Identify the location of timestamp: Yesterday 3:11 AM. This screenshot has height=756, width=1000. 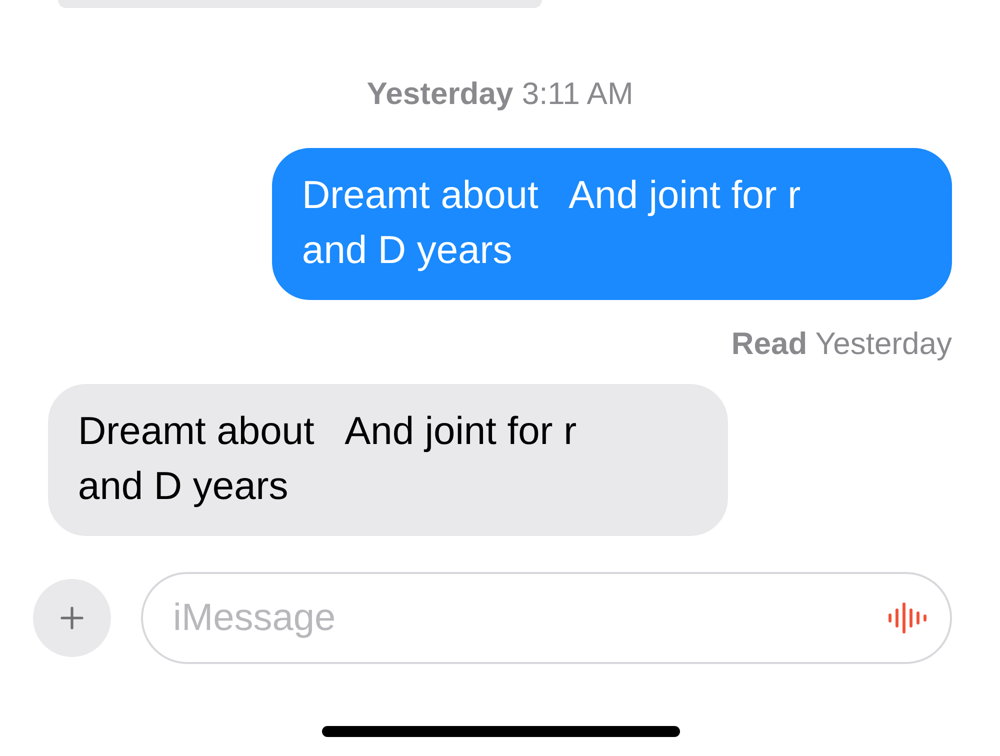
(500, 94).